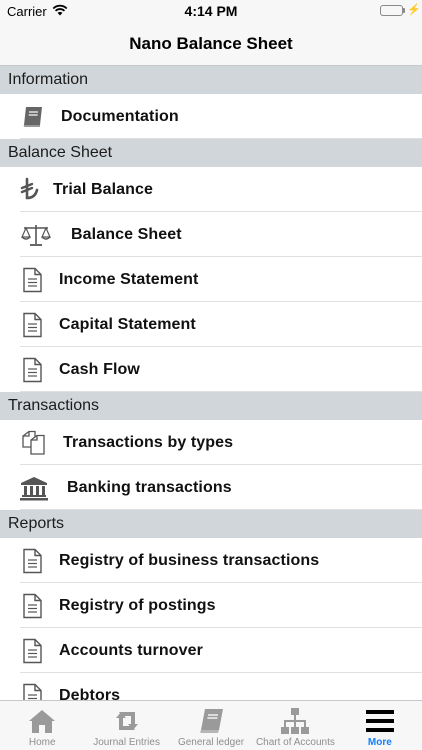  Describe the element at coordinates (127, 324) in the screenshot. I see `menu-item-label: Capital Statement` at that location.